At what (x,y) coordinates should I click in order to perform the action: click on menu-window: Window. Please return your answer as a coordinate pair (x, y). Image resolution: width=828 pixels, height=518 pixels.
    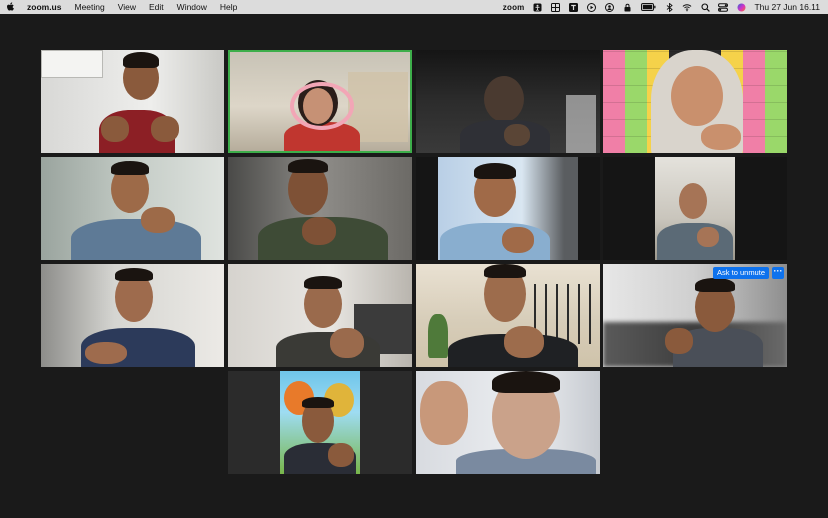
    Looking at the image, I should click on (192, 7).